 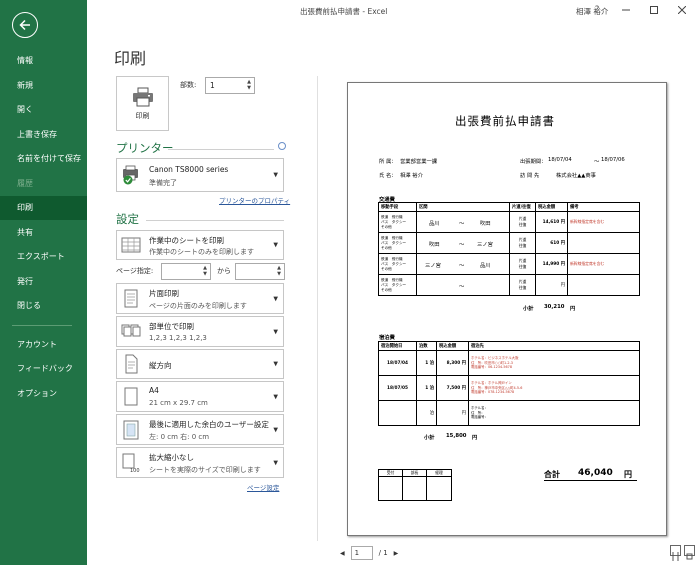 What do you see at coordinates (200, 396) in the screenshot?
I see `paper-size-select: A4 21 cm x 29.7 cm ▼` at bounding box center [200, 396].